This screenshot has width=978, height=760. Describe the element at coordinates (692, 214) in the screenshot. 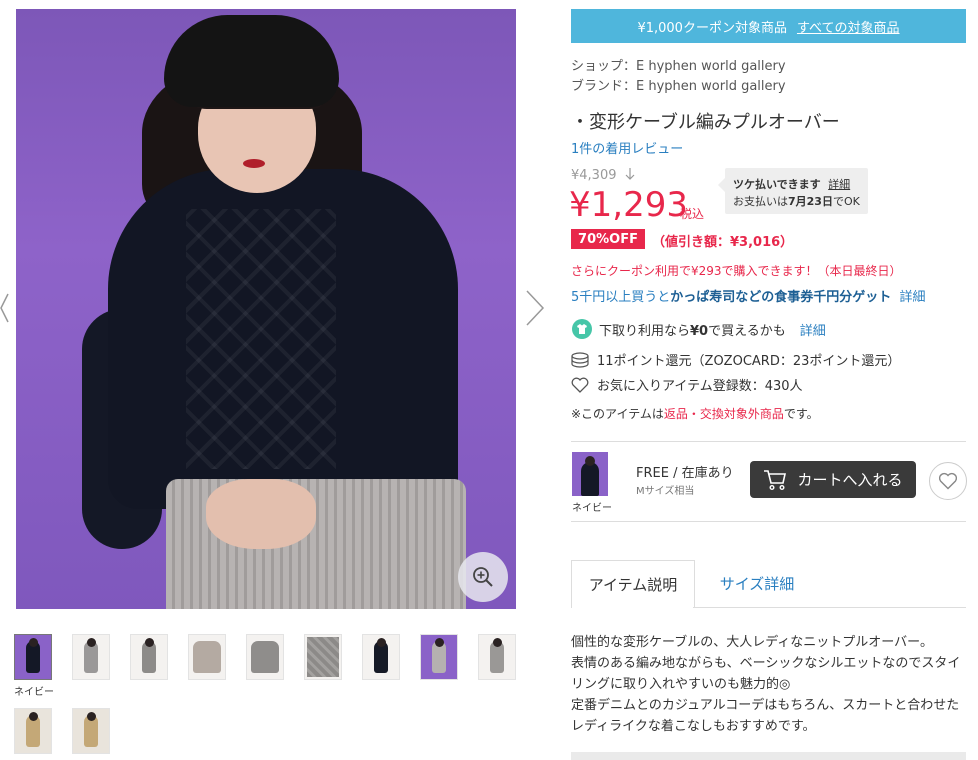

I see `tax-label: 税込` at that location.